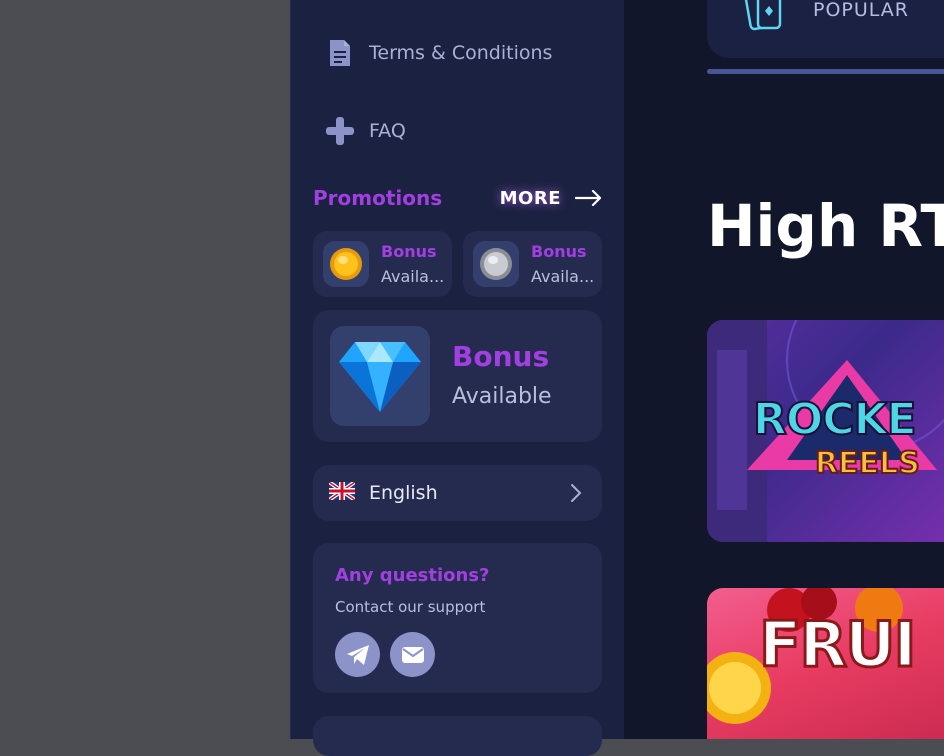  I want to click on game-tile-rocket-reels: ROCKE REELS, so click(825, 431).